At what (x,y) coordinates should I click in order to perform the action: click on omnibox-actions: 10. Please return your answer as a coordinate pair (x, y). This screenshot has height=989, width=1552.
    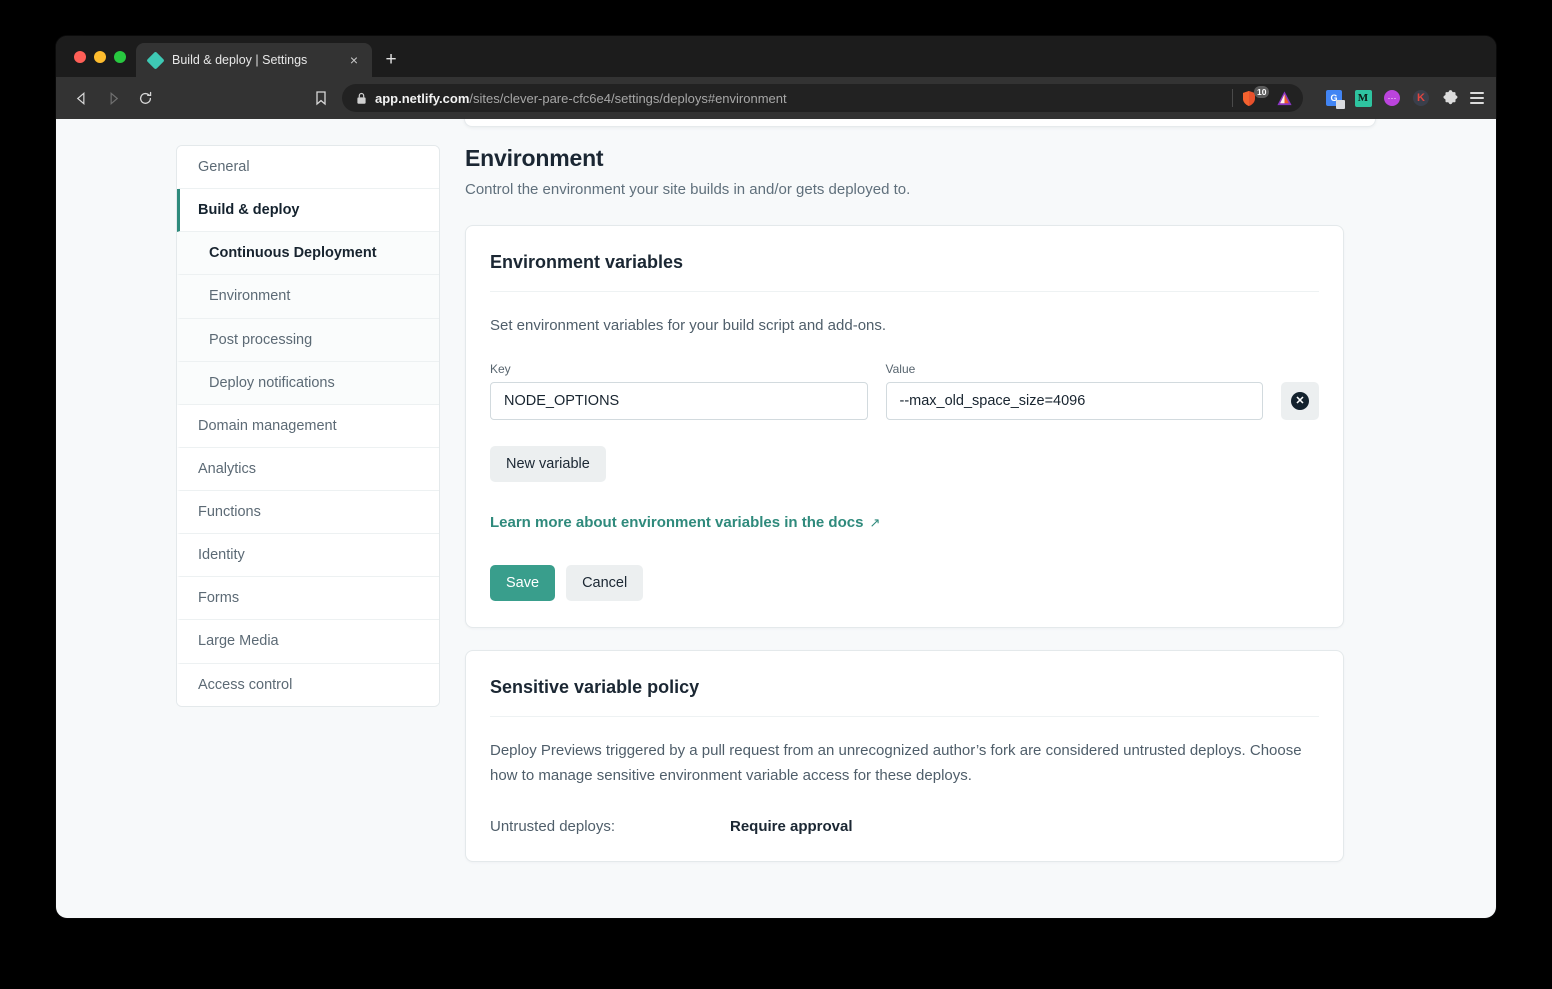
    Looking at the image, I should click on (1251, 96).